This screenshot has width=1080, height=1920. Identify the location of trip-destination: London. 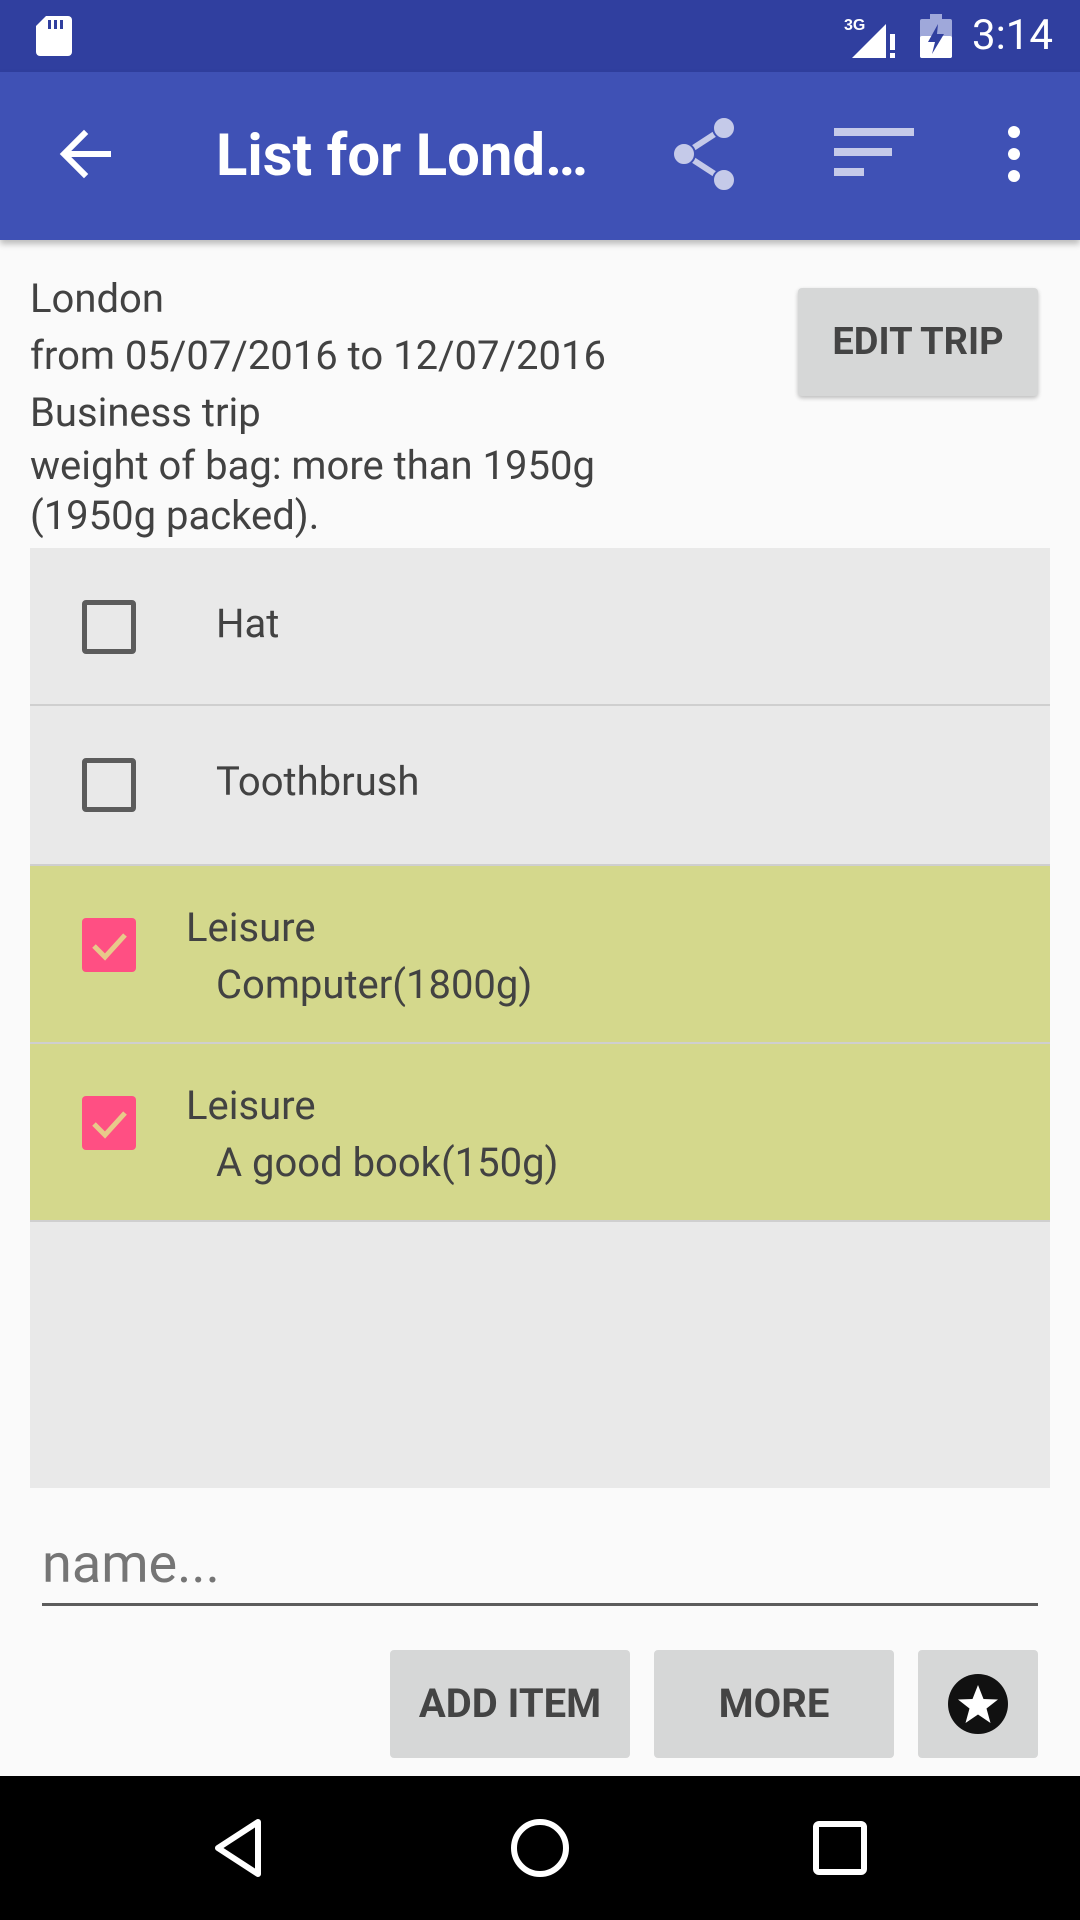
(97, 298).